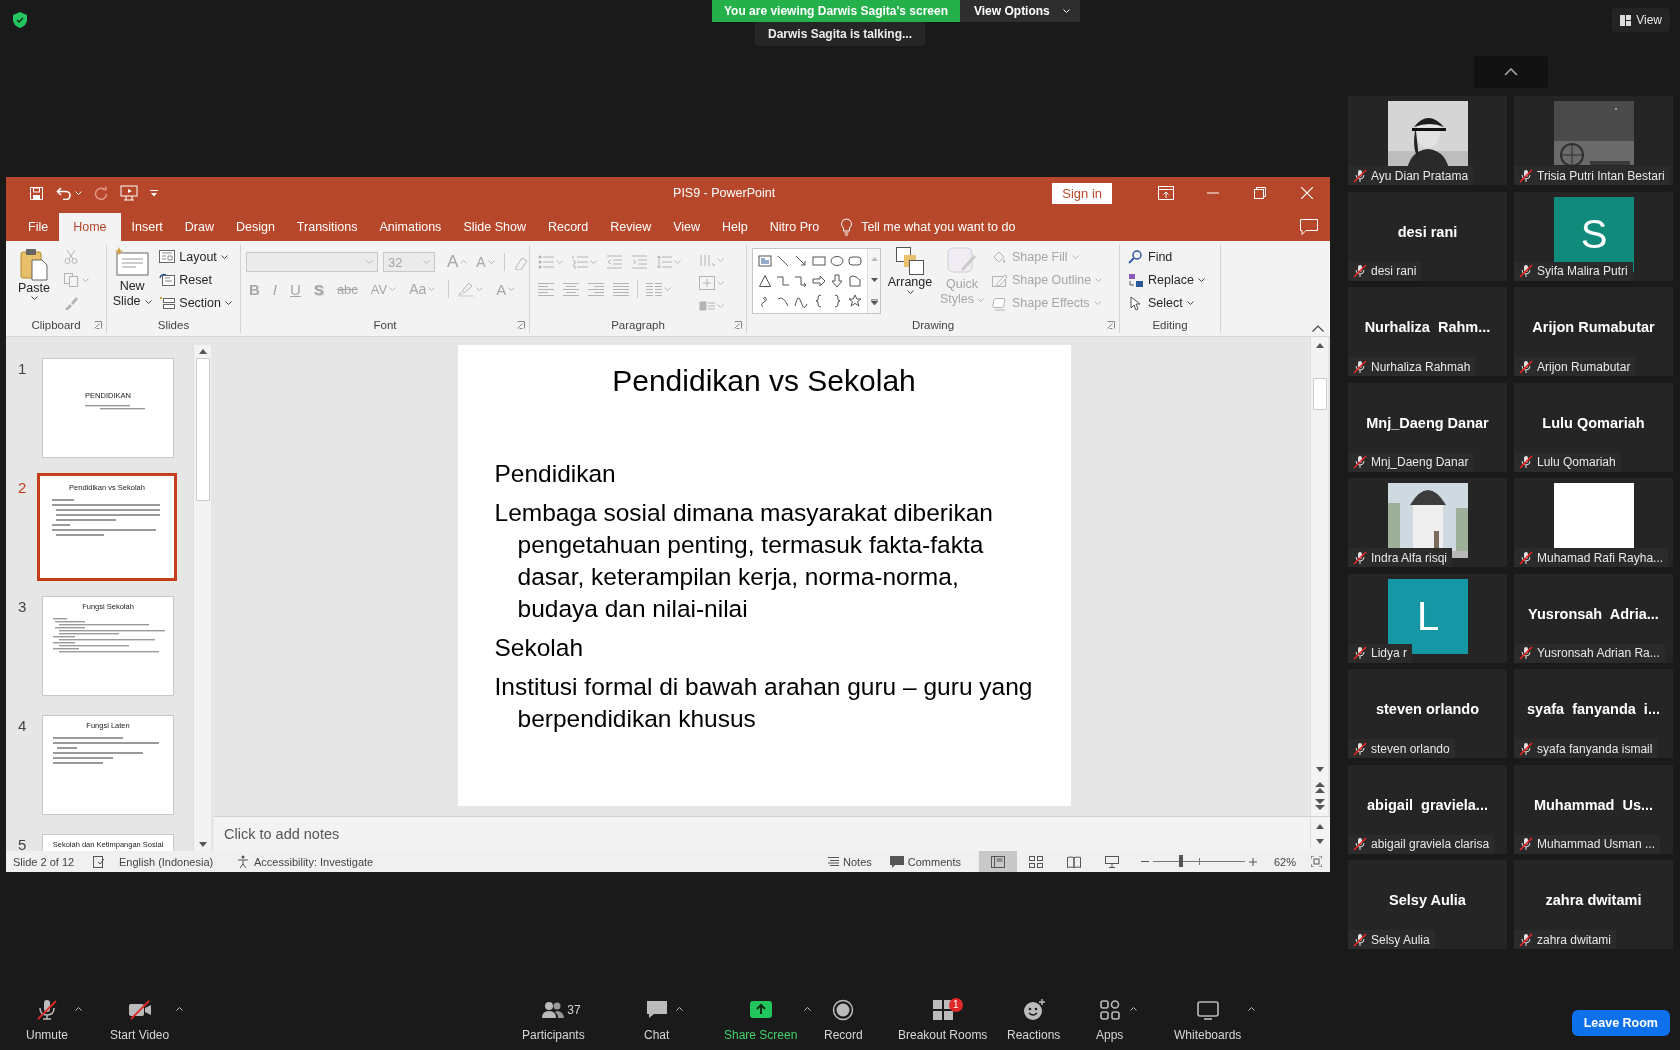 This screenshot has height=1050, width=1680. Describe the element at coordinates (327, 227) in the screenshot. I see `ribbon-tab: Transitions` at that location.